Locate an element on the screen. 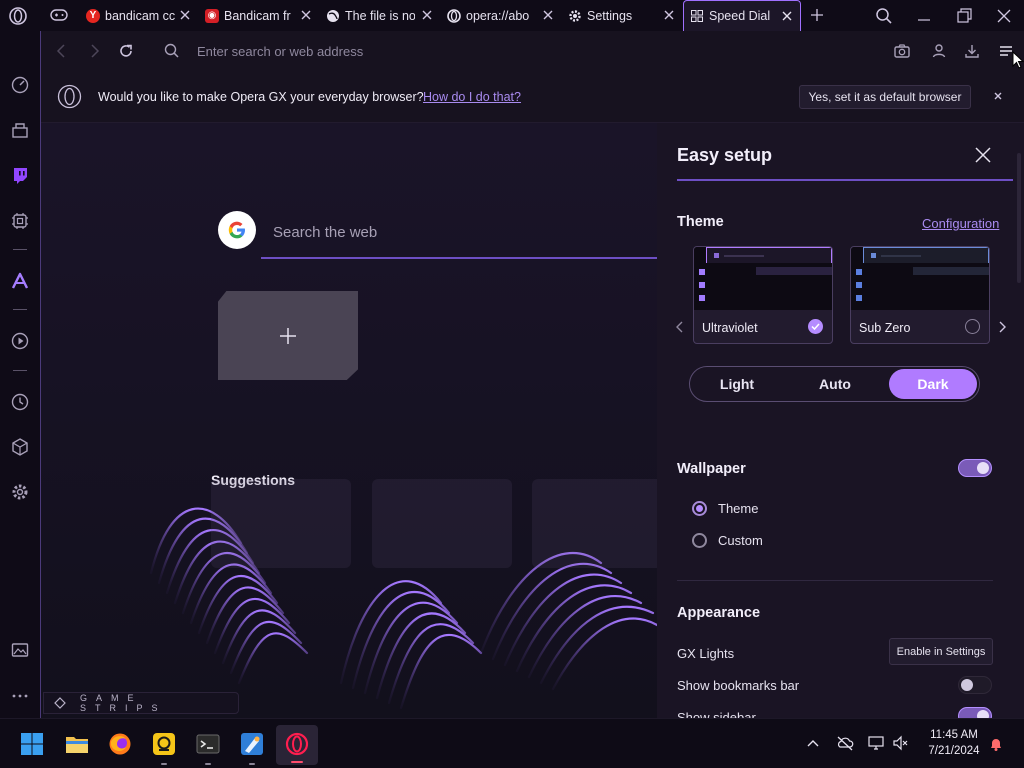 The image size is (1024, 768). player-icon is located at coordinates (20, 341).